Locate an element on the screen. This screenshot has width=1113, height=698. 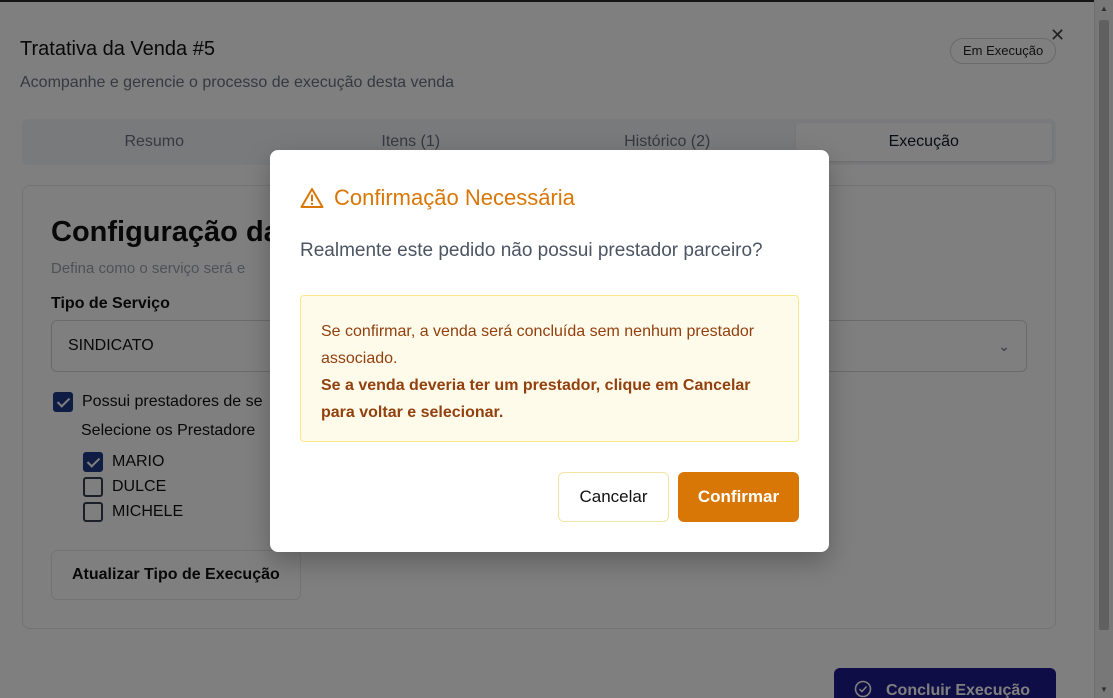
confirm-button: Confirmar is located at coordinates (738, 497).